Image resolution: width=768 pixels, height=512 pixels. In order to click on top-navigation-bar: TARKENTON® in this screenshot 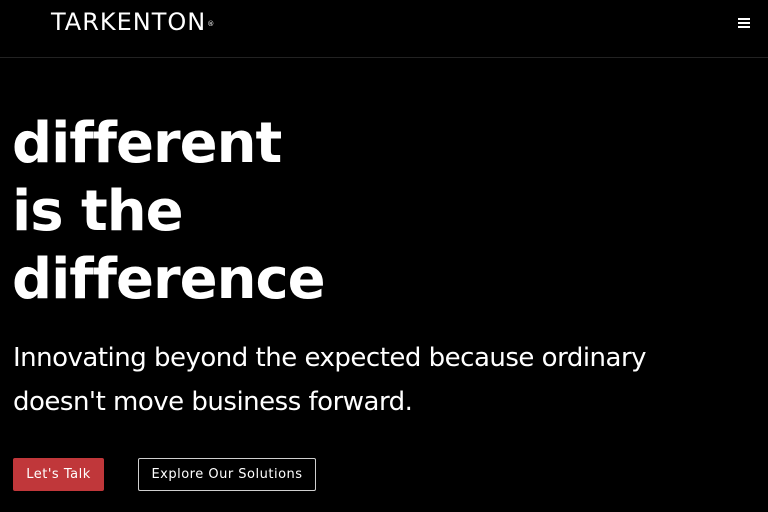, I will do `click(384, 29)`.